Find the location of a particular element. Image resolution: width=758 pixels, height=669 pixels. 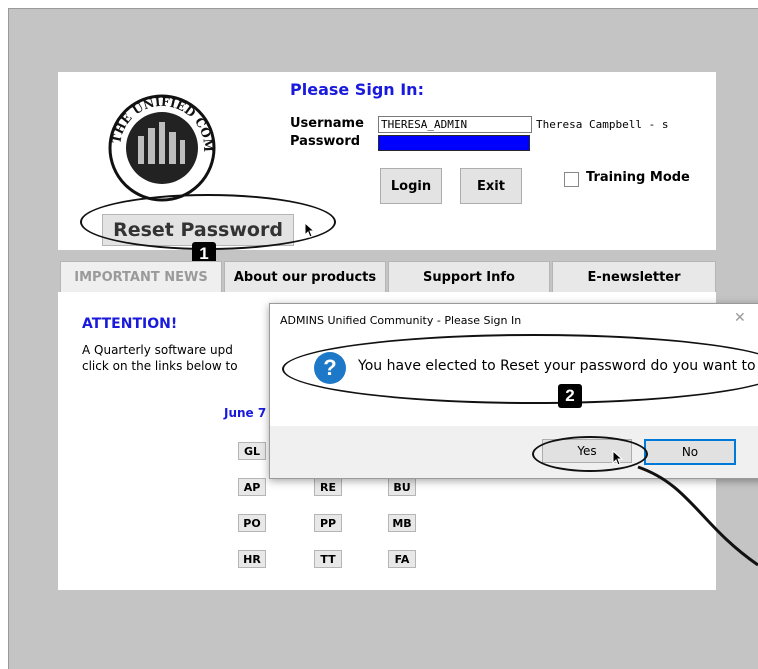

attention-heading: ATTENTION! is located at coordinates (130, 324).